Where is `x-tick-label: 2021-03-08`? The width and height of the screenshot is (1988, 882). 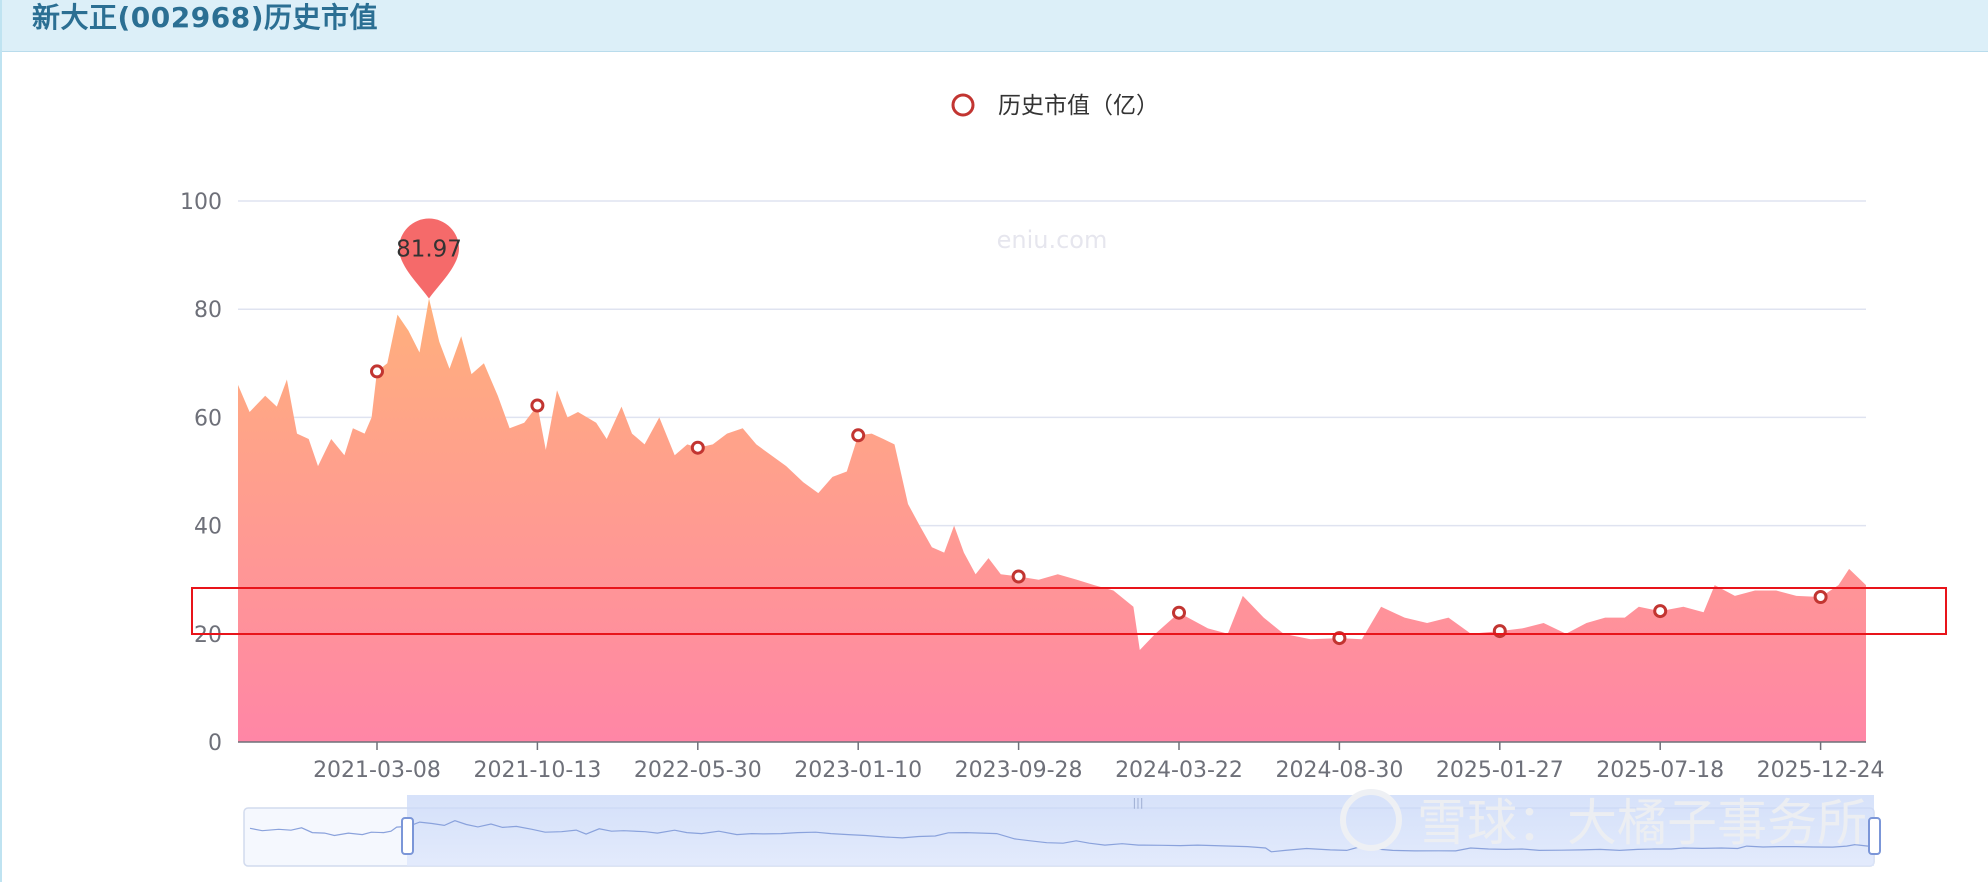
x-tick-label: 2021-03-08 is located at coordinates (377, 770).